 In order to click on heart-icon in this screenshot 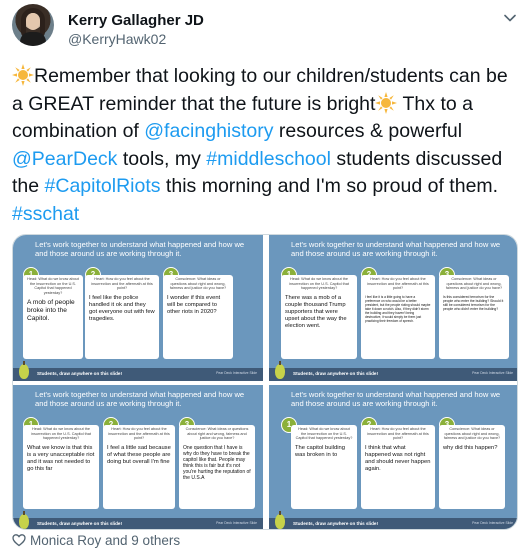, I will do `click(19, 540)`.